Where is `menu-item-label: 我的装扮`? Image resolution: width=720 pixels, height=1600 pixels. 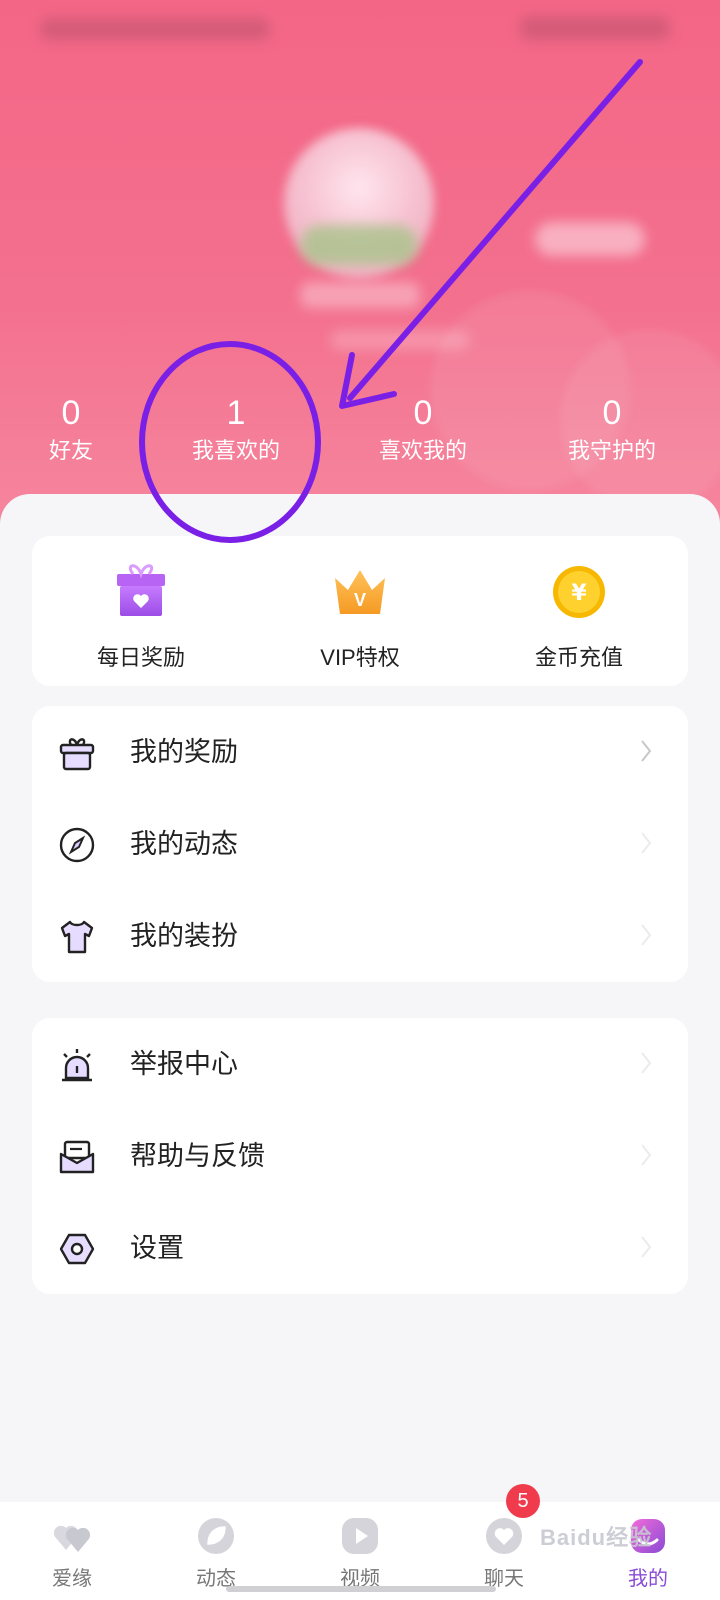
menu-item-label: 我的装扮 is located at coordinates (184, 936).